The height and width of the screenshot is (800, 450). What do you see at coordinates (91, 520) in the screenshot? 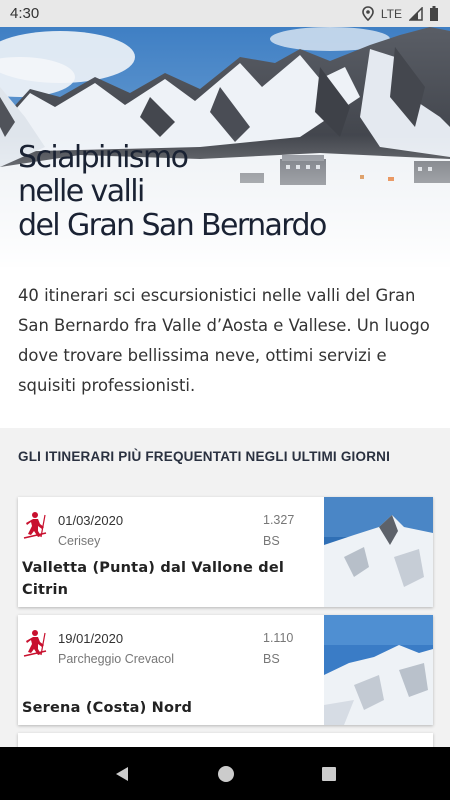
I see `itinerary-date: 01/03/2020` at bounding box center [91, 520].